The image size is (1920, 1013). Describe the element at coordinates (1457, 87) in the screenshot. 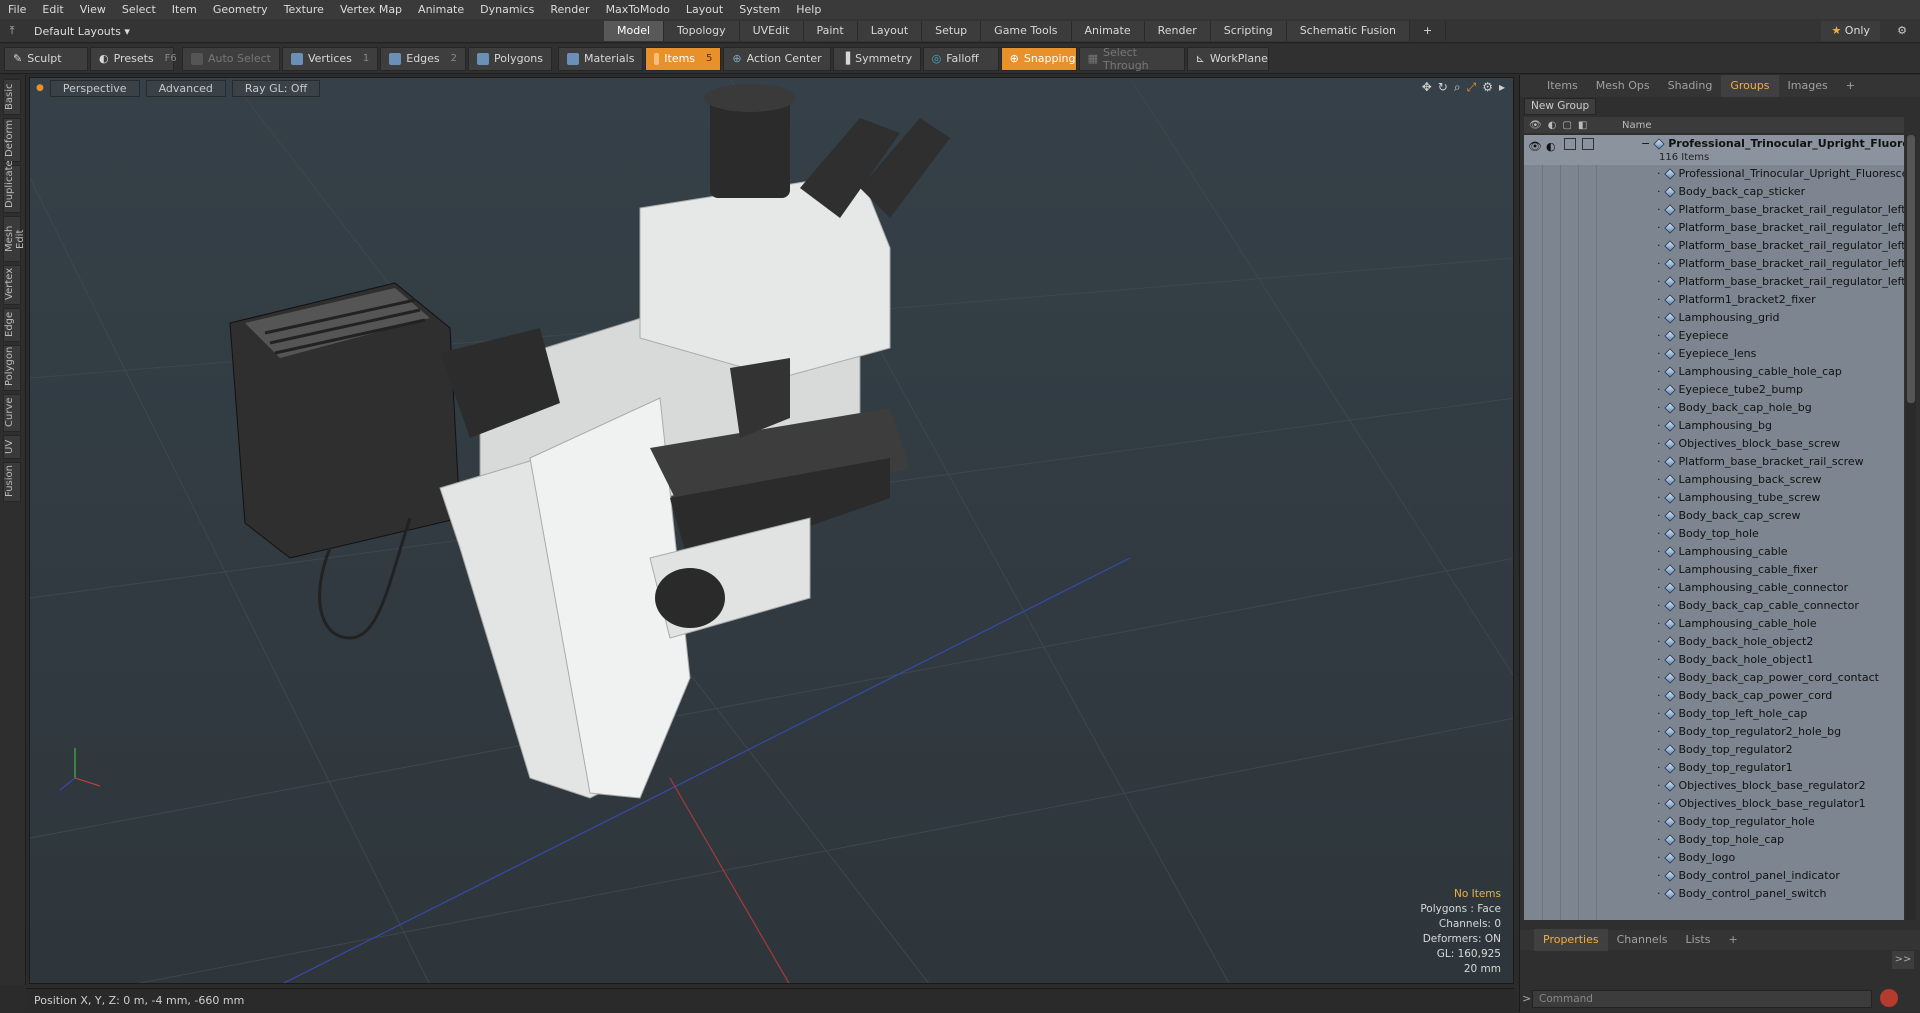

I see `zoom-icon: ⌕` at that location.